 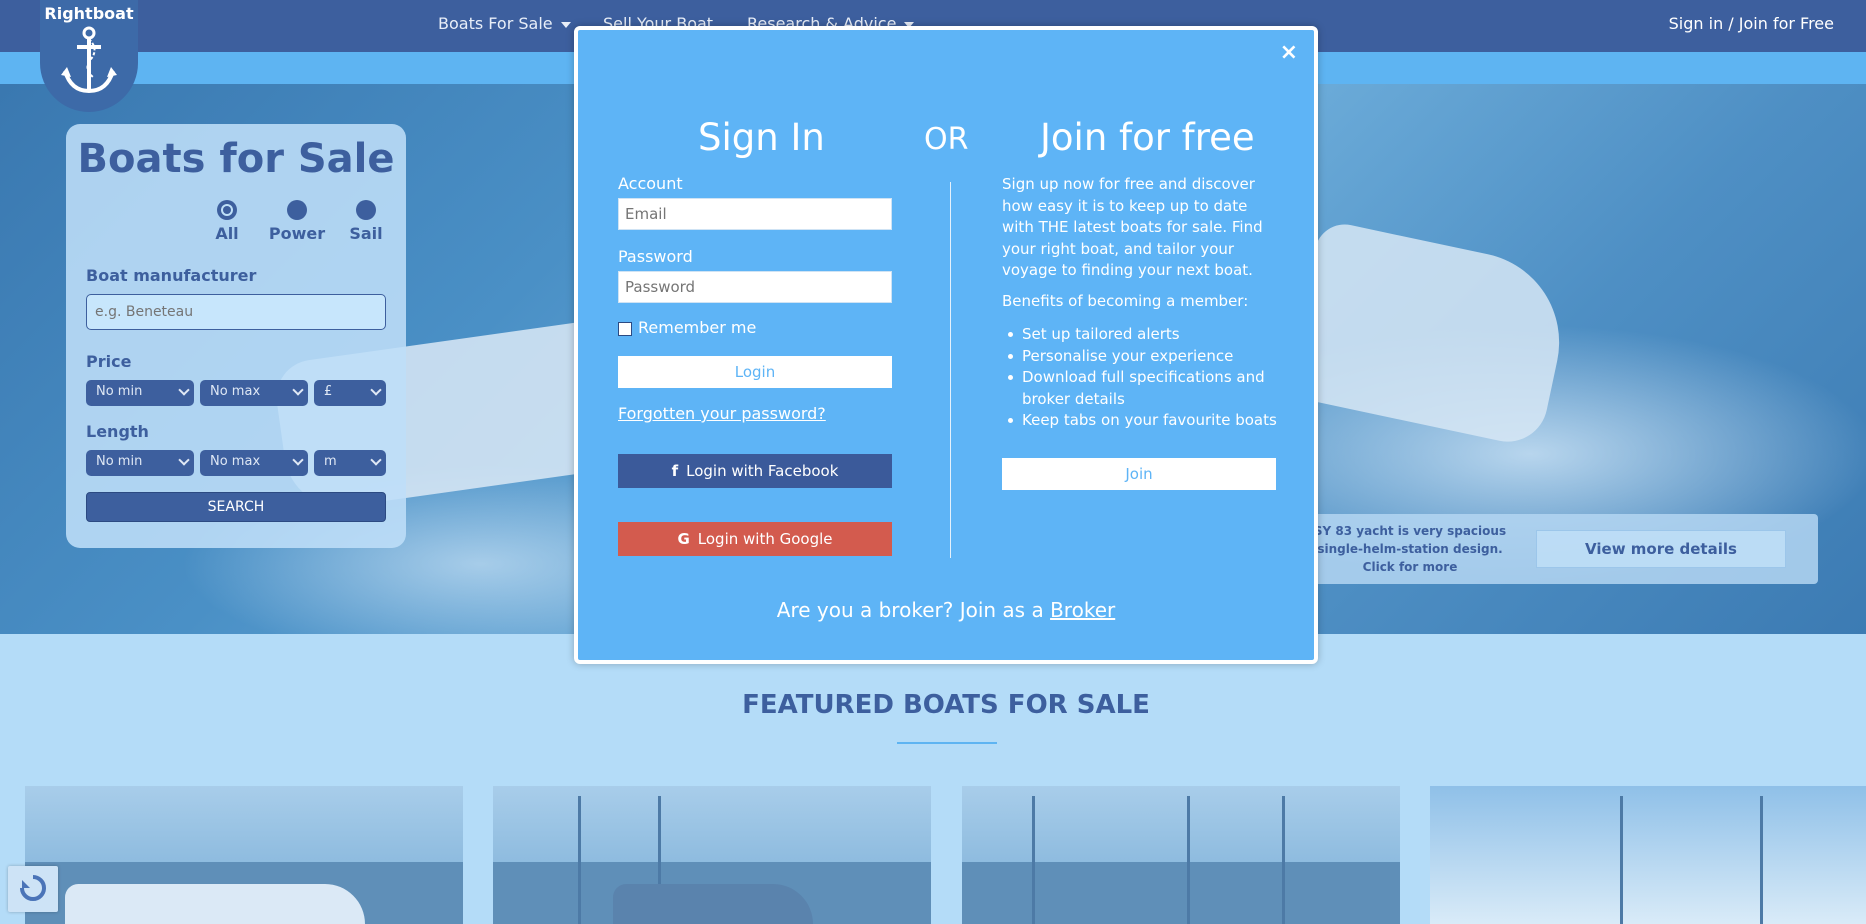 What do you see at coordinates (1147, 335) in the screenshot?
I see `list-item: Set up tailored alerts` at bounding box center [1147, 335].